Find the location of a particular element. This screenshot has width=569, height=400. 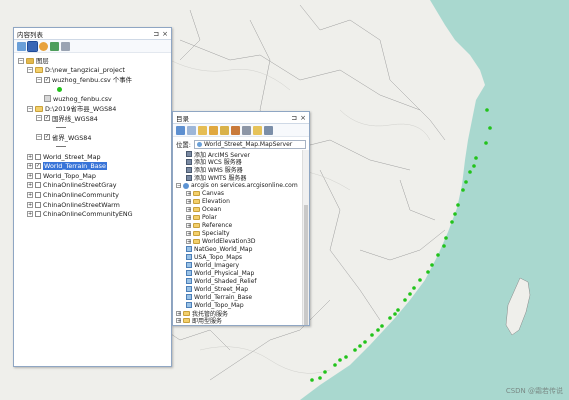

toc-row: − ✓ 省界_WGS84 is located at coordinates (63, 137).